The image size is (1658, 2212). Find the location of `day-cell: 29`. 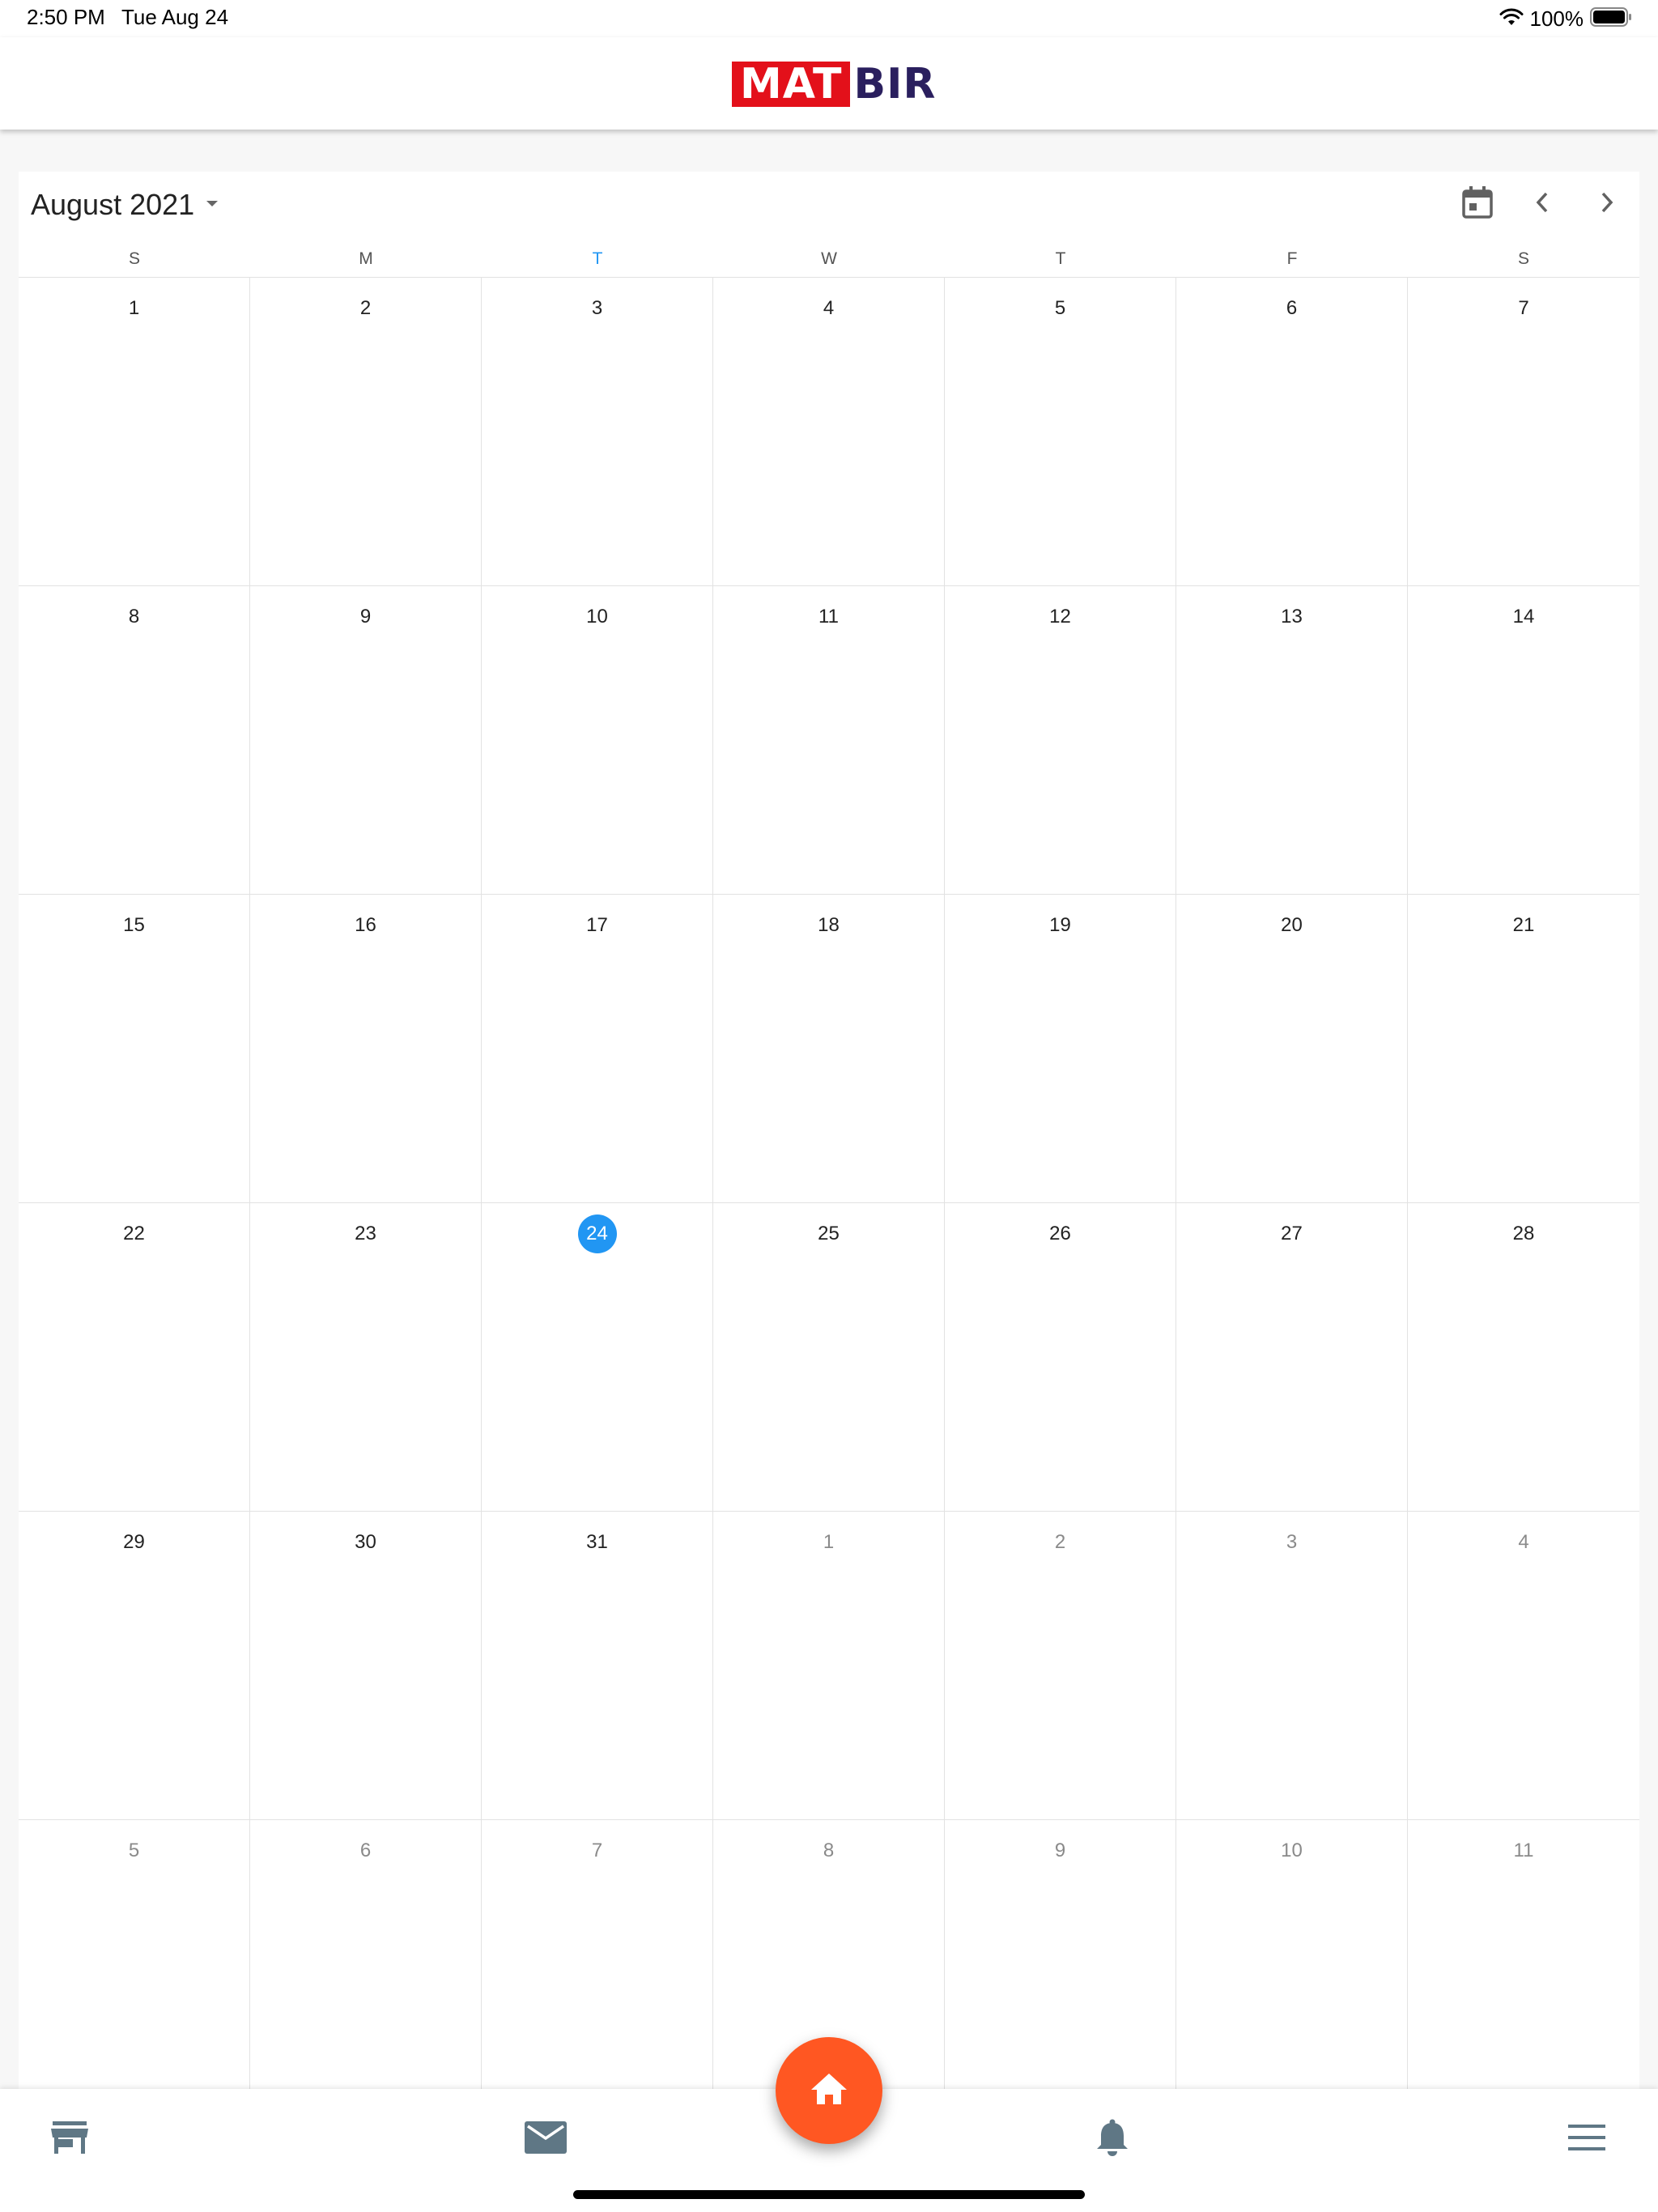

day-cell: 29 is located at coordinates (134, 1666).